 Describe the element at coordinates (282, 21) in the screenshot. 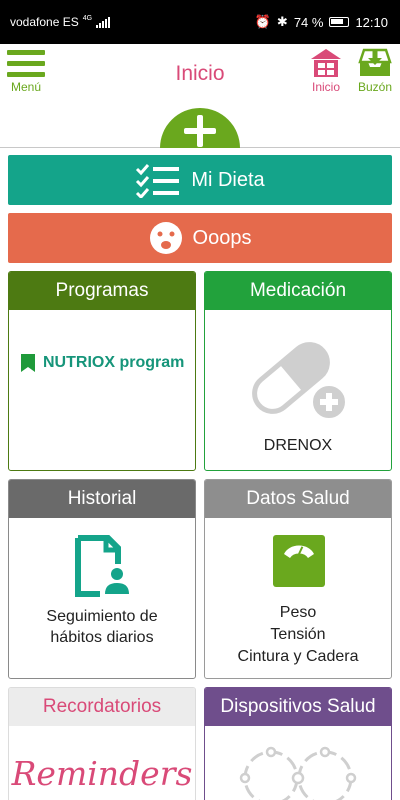

I see `bluetooth-icon: ✱` at that location.